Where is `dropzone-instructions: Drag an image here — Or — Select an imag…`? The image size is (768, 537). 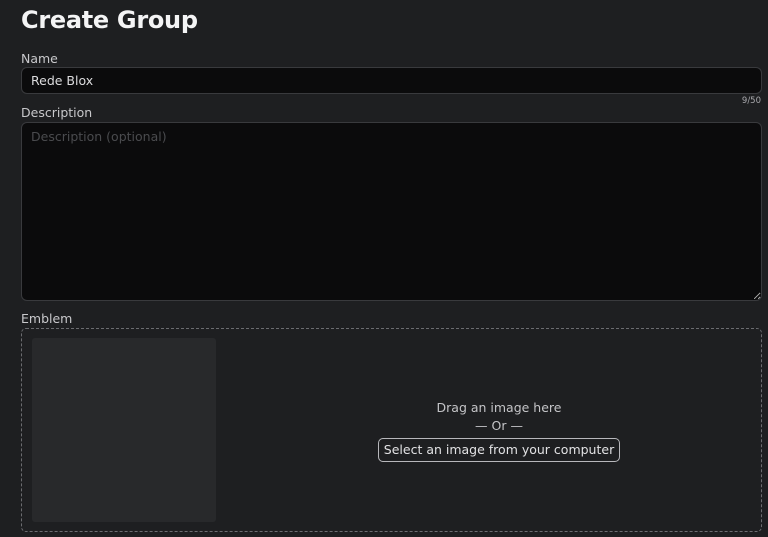 dropzone-instructions: Drag an image here — Or — Select an imag… is located at coordinates (499, 430).